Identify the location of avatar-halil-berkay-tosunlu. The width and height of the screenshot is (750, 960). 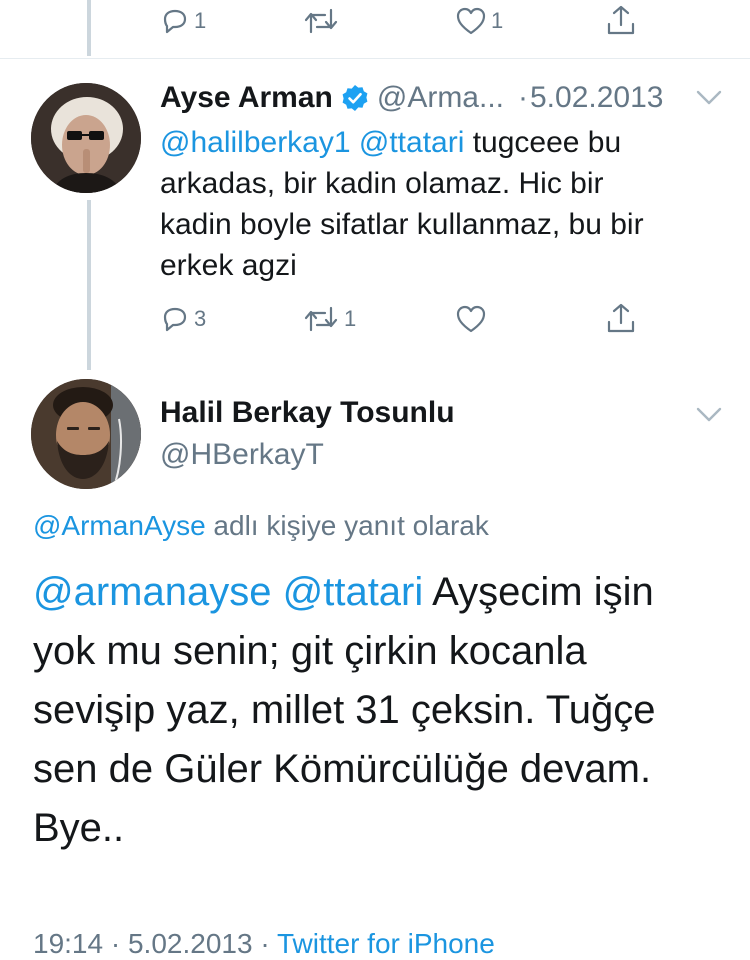
(86, 434).